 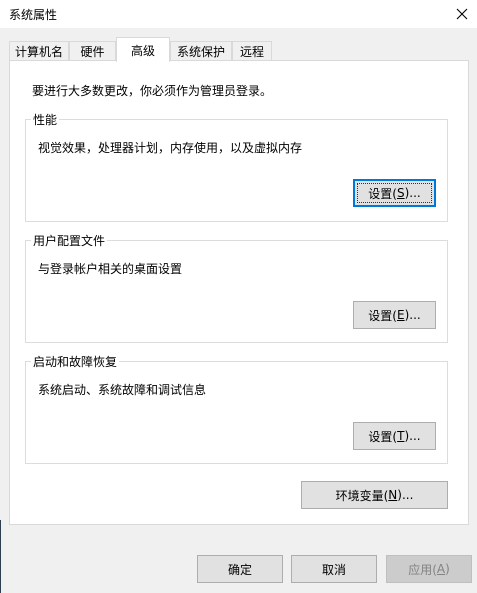 I want to click on tab-system-protection: 系统保护, so click(x=201, y=51).